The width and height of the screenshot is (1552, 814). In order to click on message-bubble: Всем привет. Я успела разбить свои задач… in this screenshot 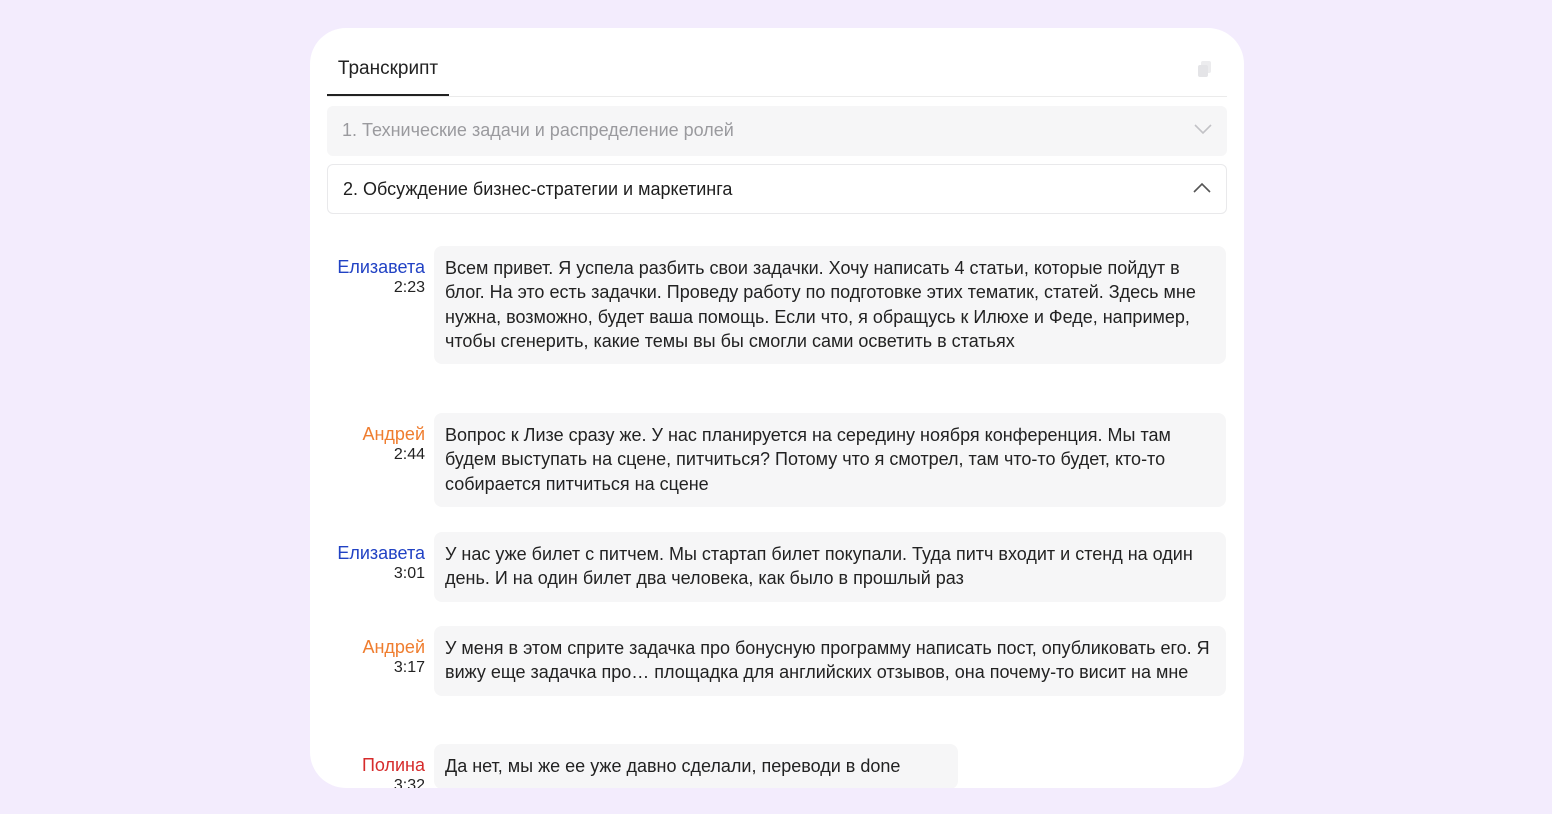, I will do `click(830, 305)`.